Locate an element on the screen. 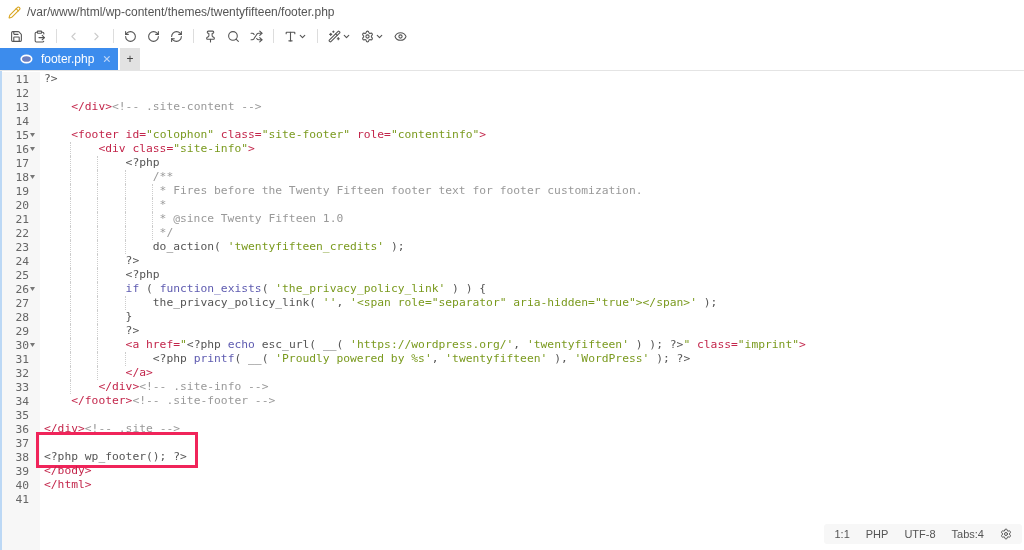  line-number: 21 is located at coordinates (22, 219).